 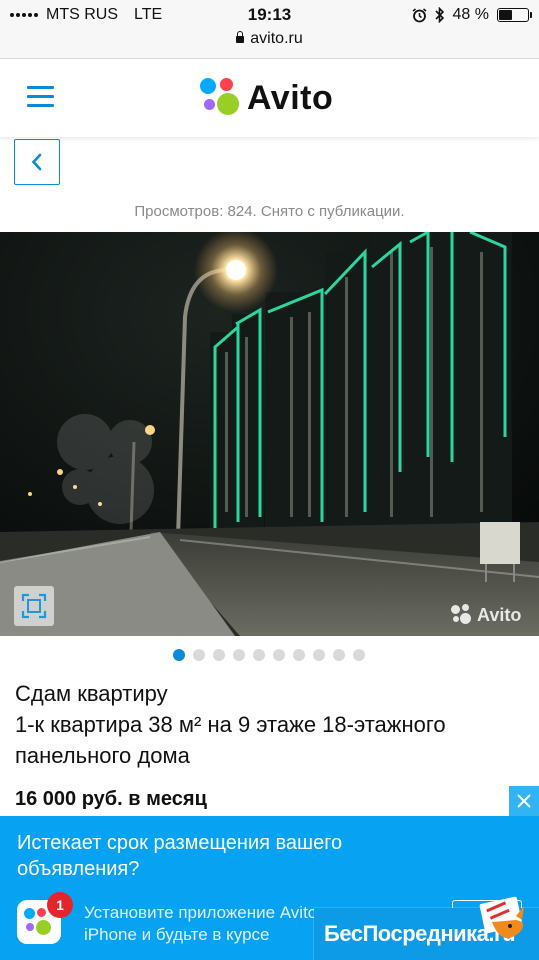 I want to click on photo-watermark: Avito, so click(x=486, y=615).